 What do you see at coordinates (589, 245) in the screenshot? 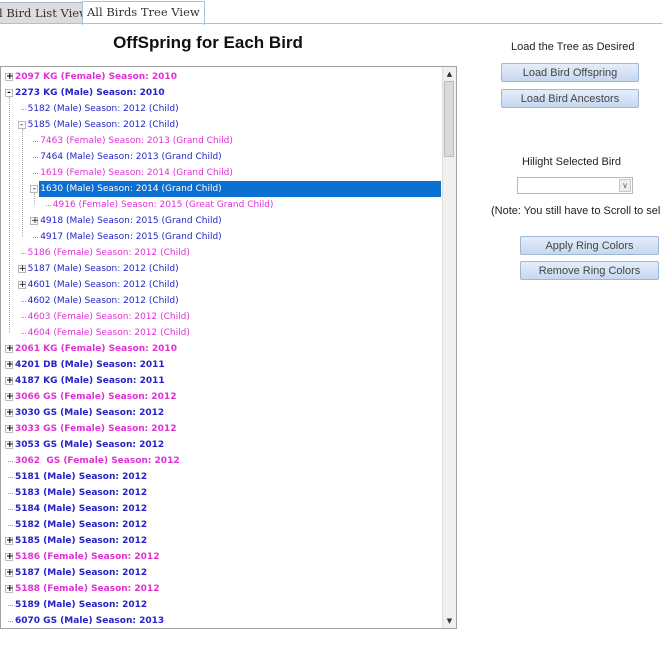
I see `apply-ring-colors-button: Apply Ring Colors` at bounding box center [589, 245].